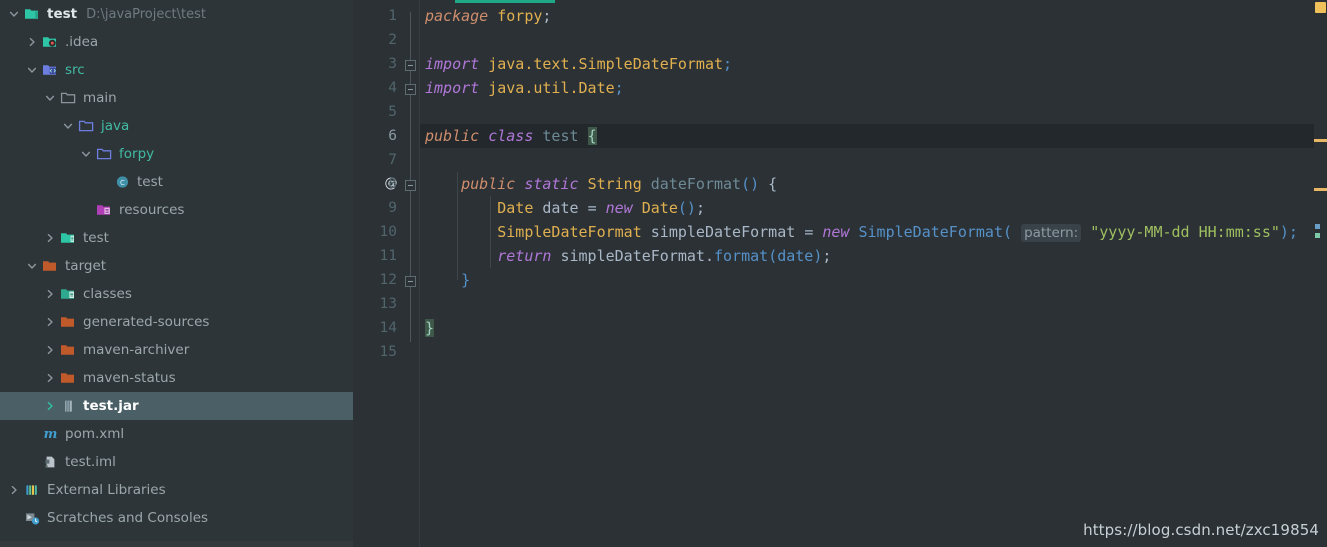 This screenshot has height=547, width=1327. Describe the element at coordinates (32, 518) in the screenshot. I see `scratches-icon` at that location.